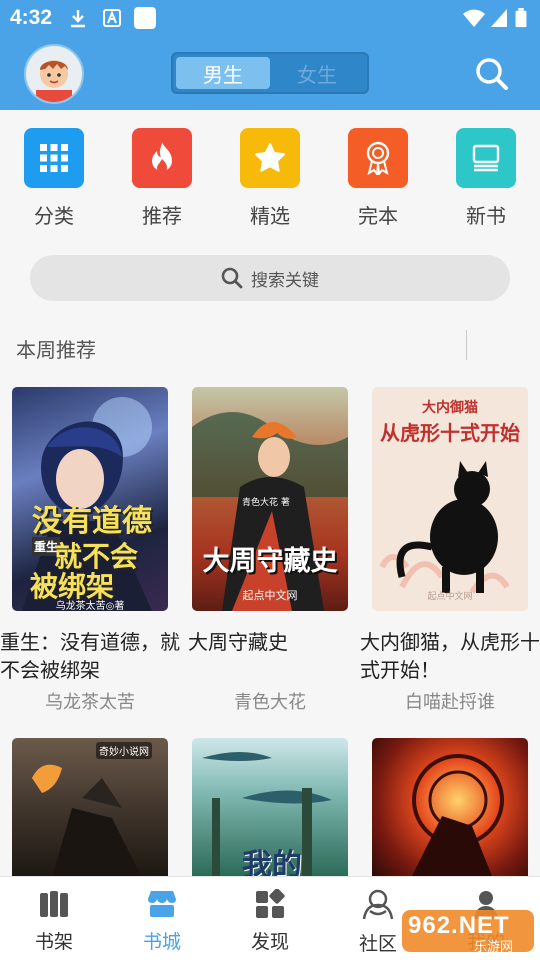  Describe the element at coordinates (145, 18) in the screenshot. I see `app-notification-icon` at that location.